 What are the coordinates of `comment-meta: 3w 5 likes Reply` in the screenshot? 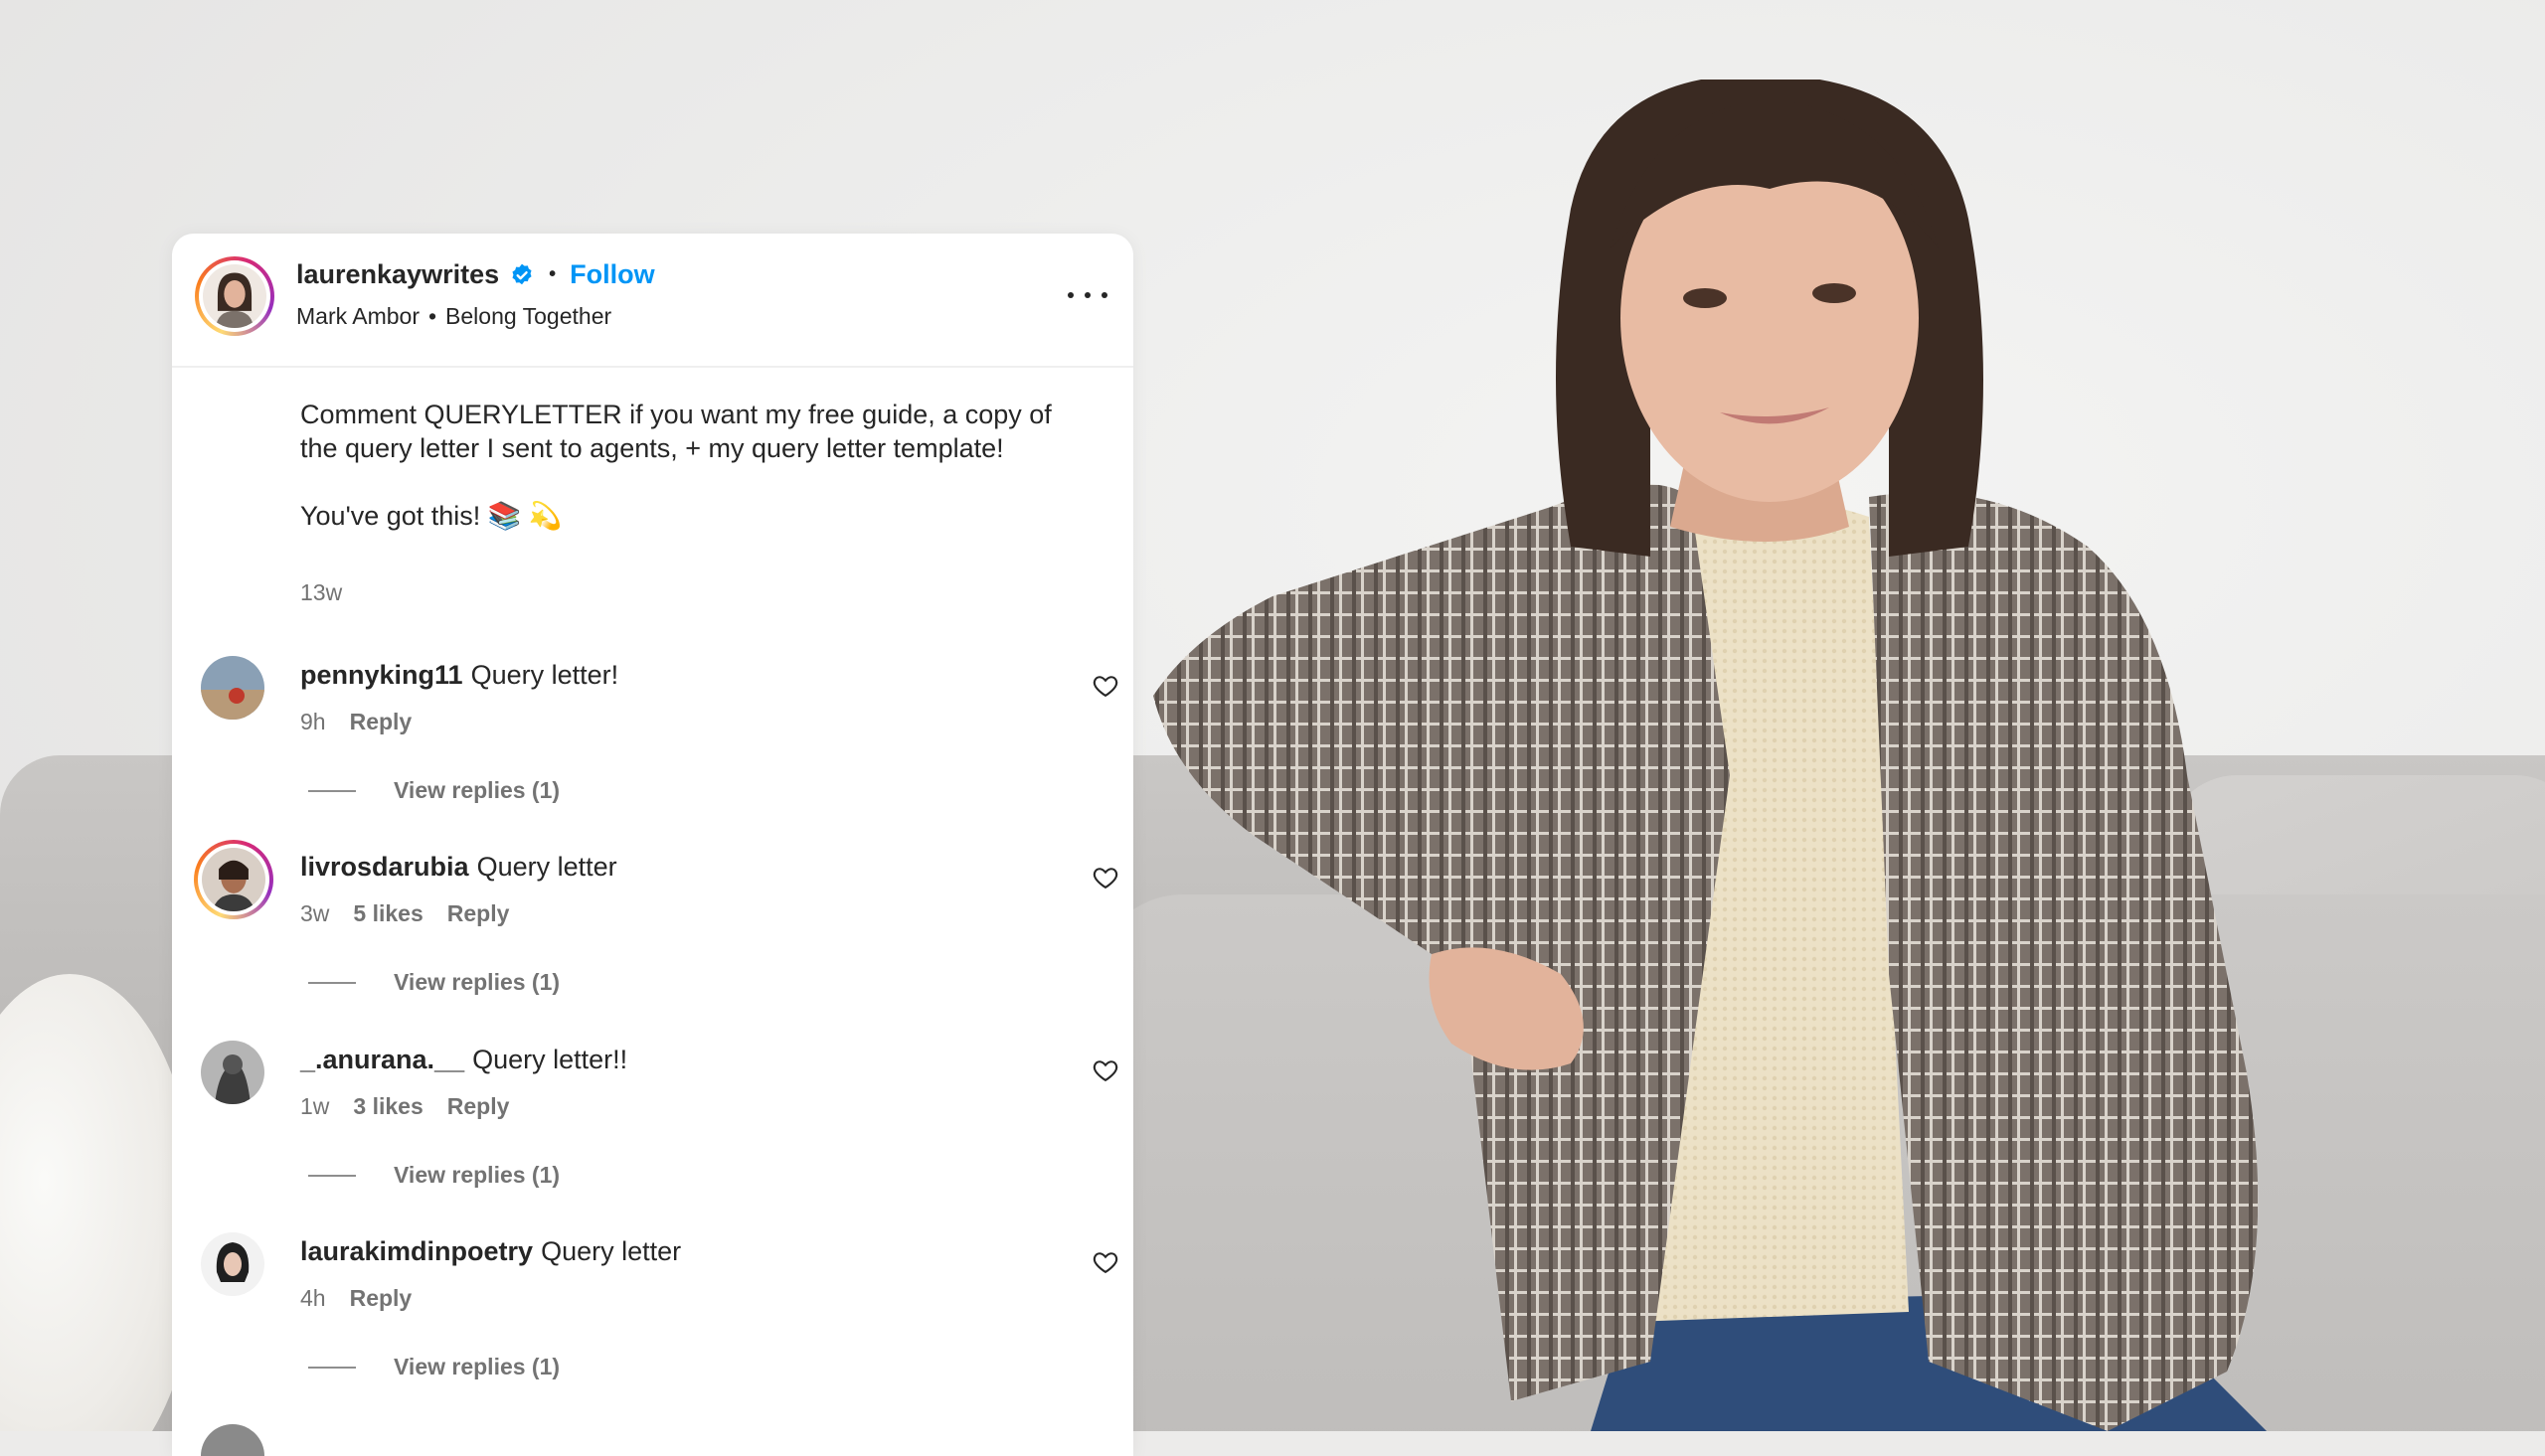 It's located at (404, 913).